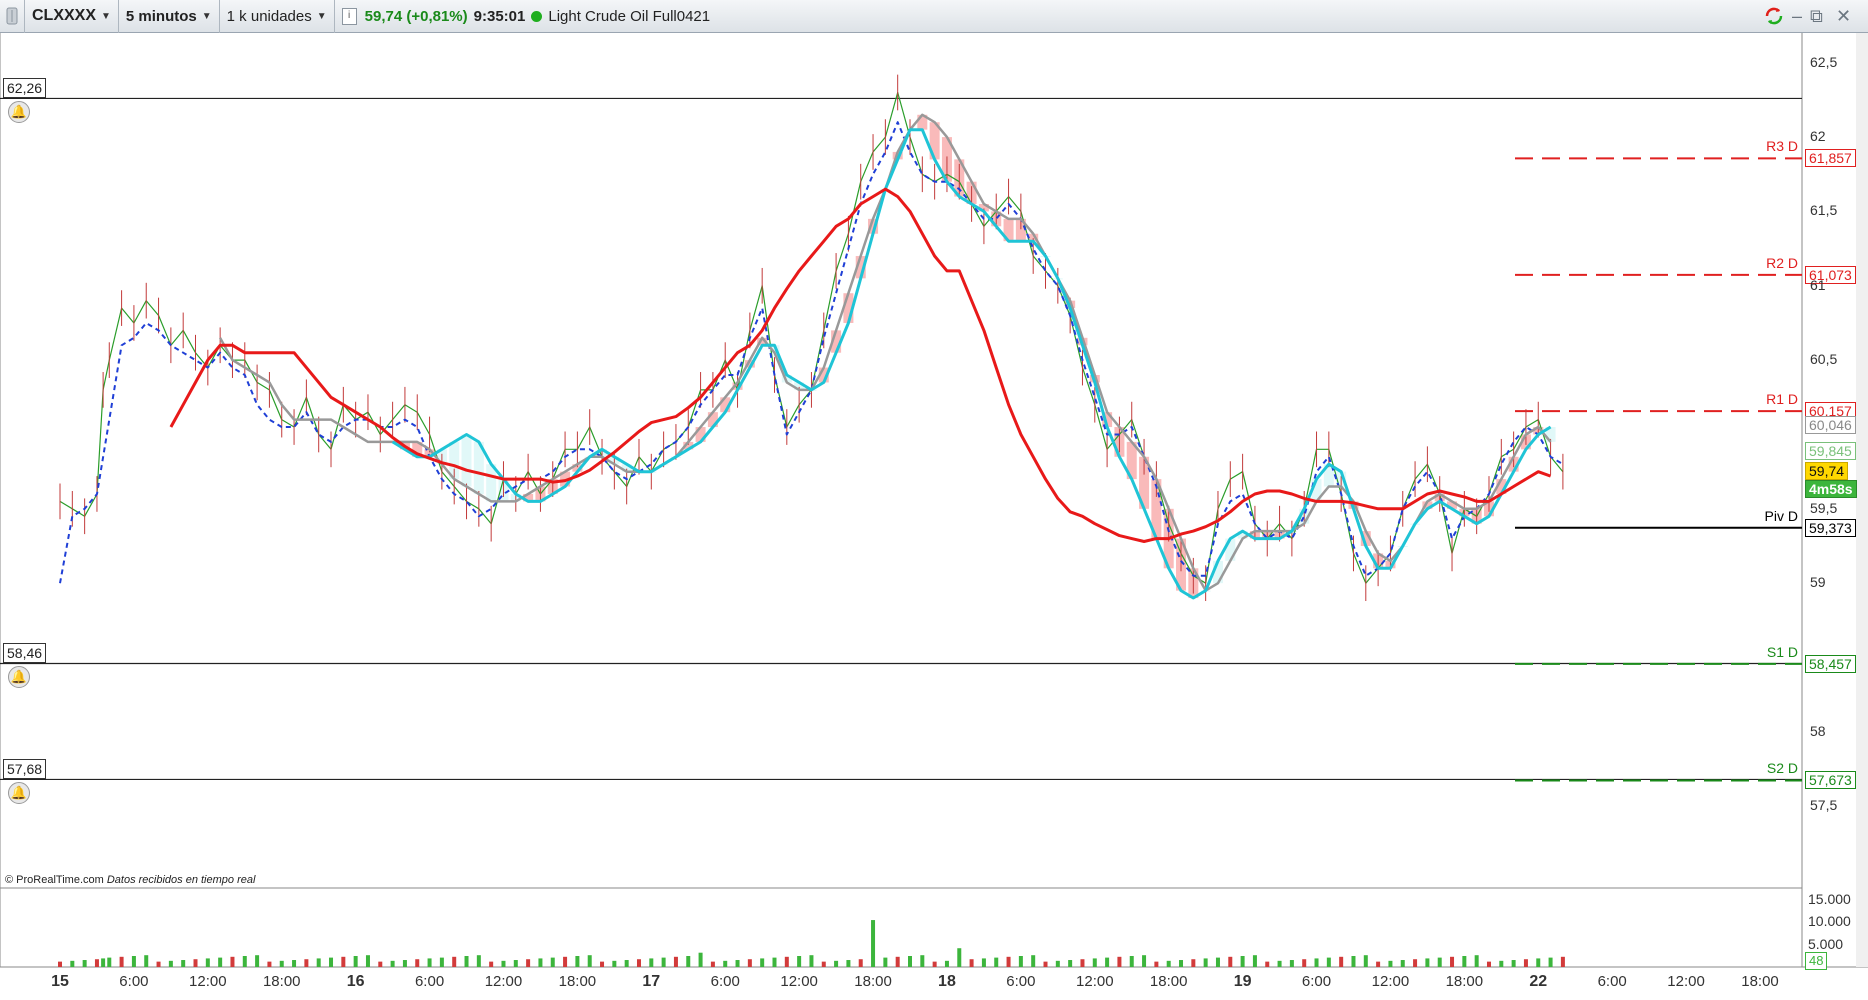 The height and width of the screenshot is (1000, 1868). What do you see at coordinates (1658, 469) in the screenshot?
I see `pivot-lines` at bounding box center [1658, 469].